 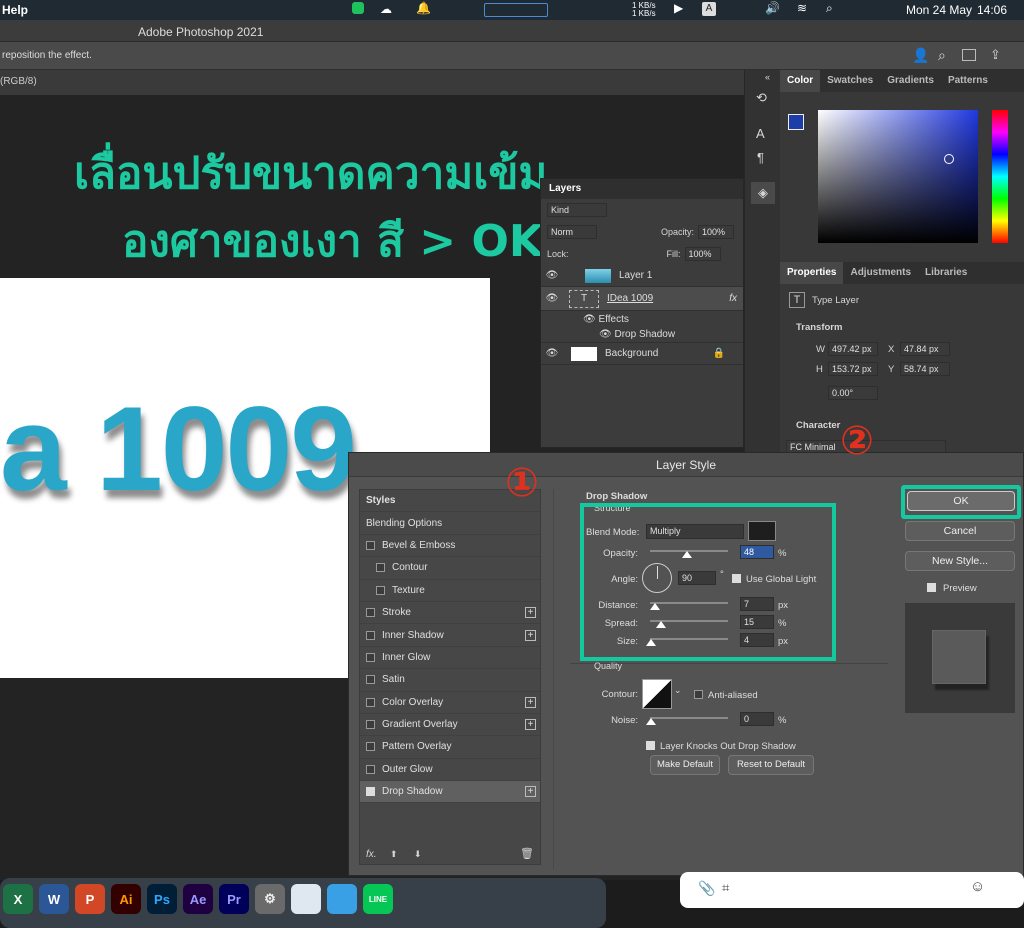 I want to click on menubar-time: 14:06, so click(x=992, y=10).